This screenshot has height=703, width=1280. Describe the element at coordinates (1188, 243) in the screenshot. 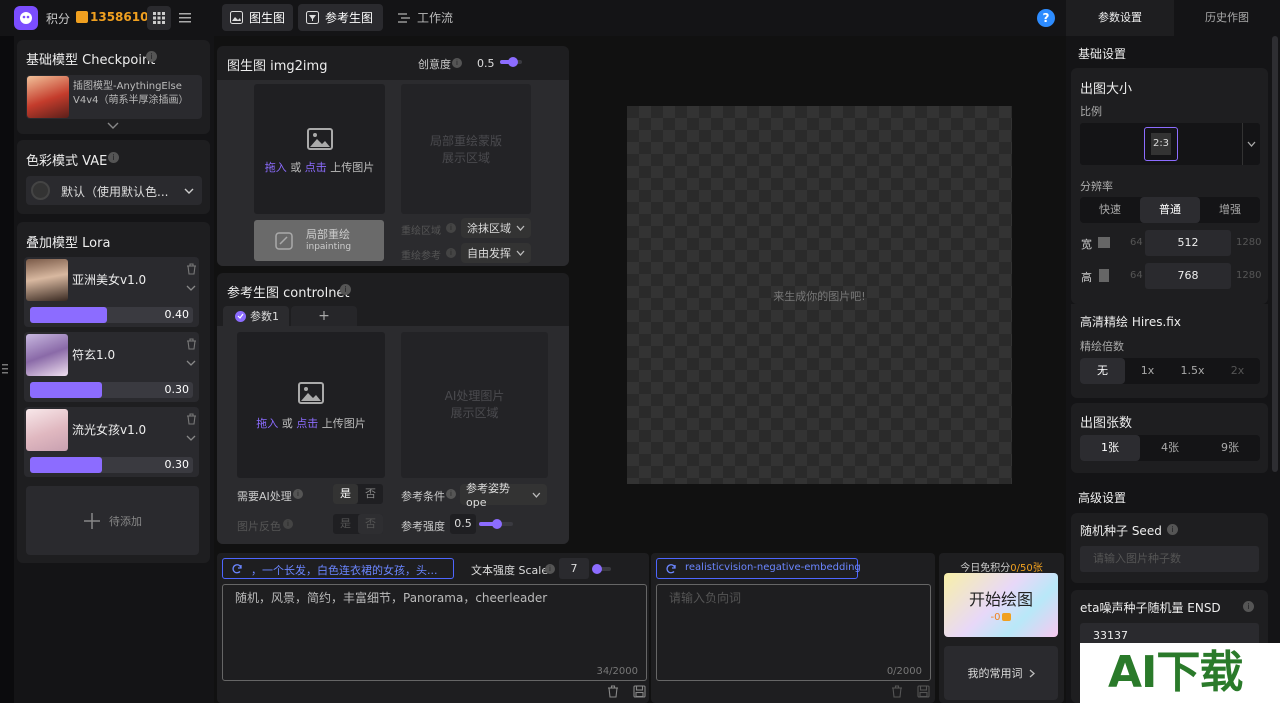

I see `width-input: 512` at that location.